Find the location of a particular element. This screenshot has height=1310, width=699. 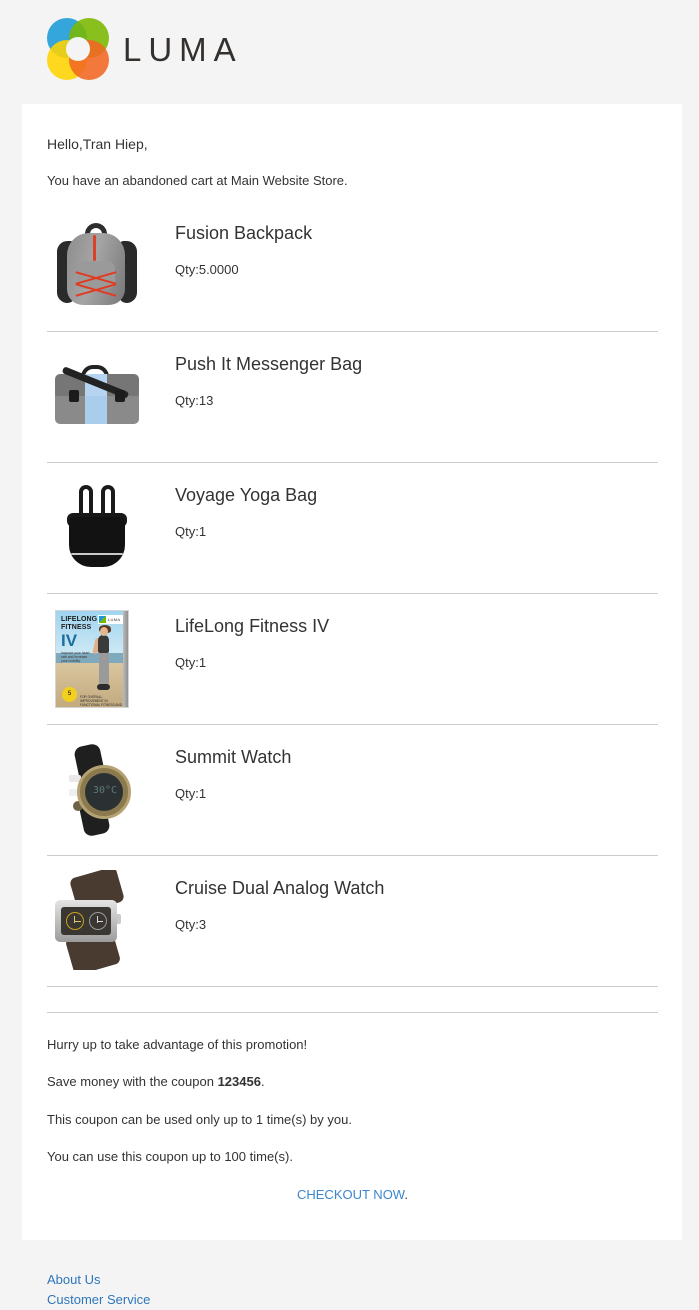

coupon-code: 123456 is located at coordinates (239, 1081).